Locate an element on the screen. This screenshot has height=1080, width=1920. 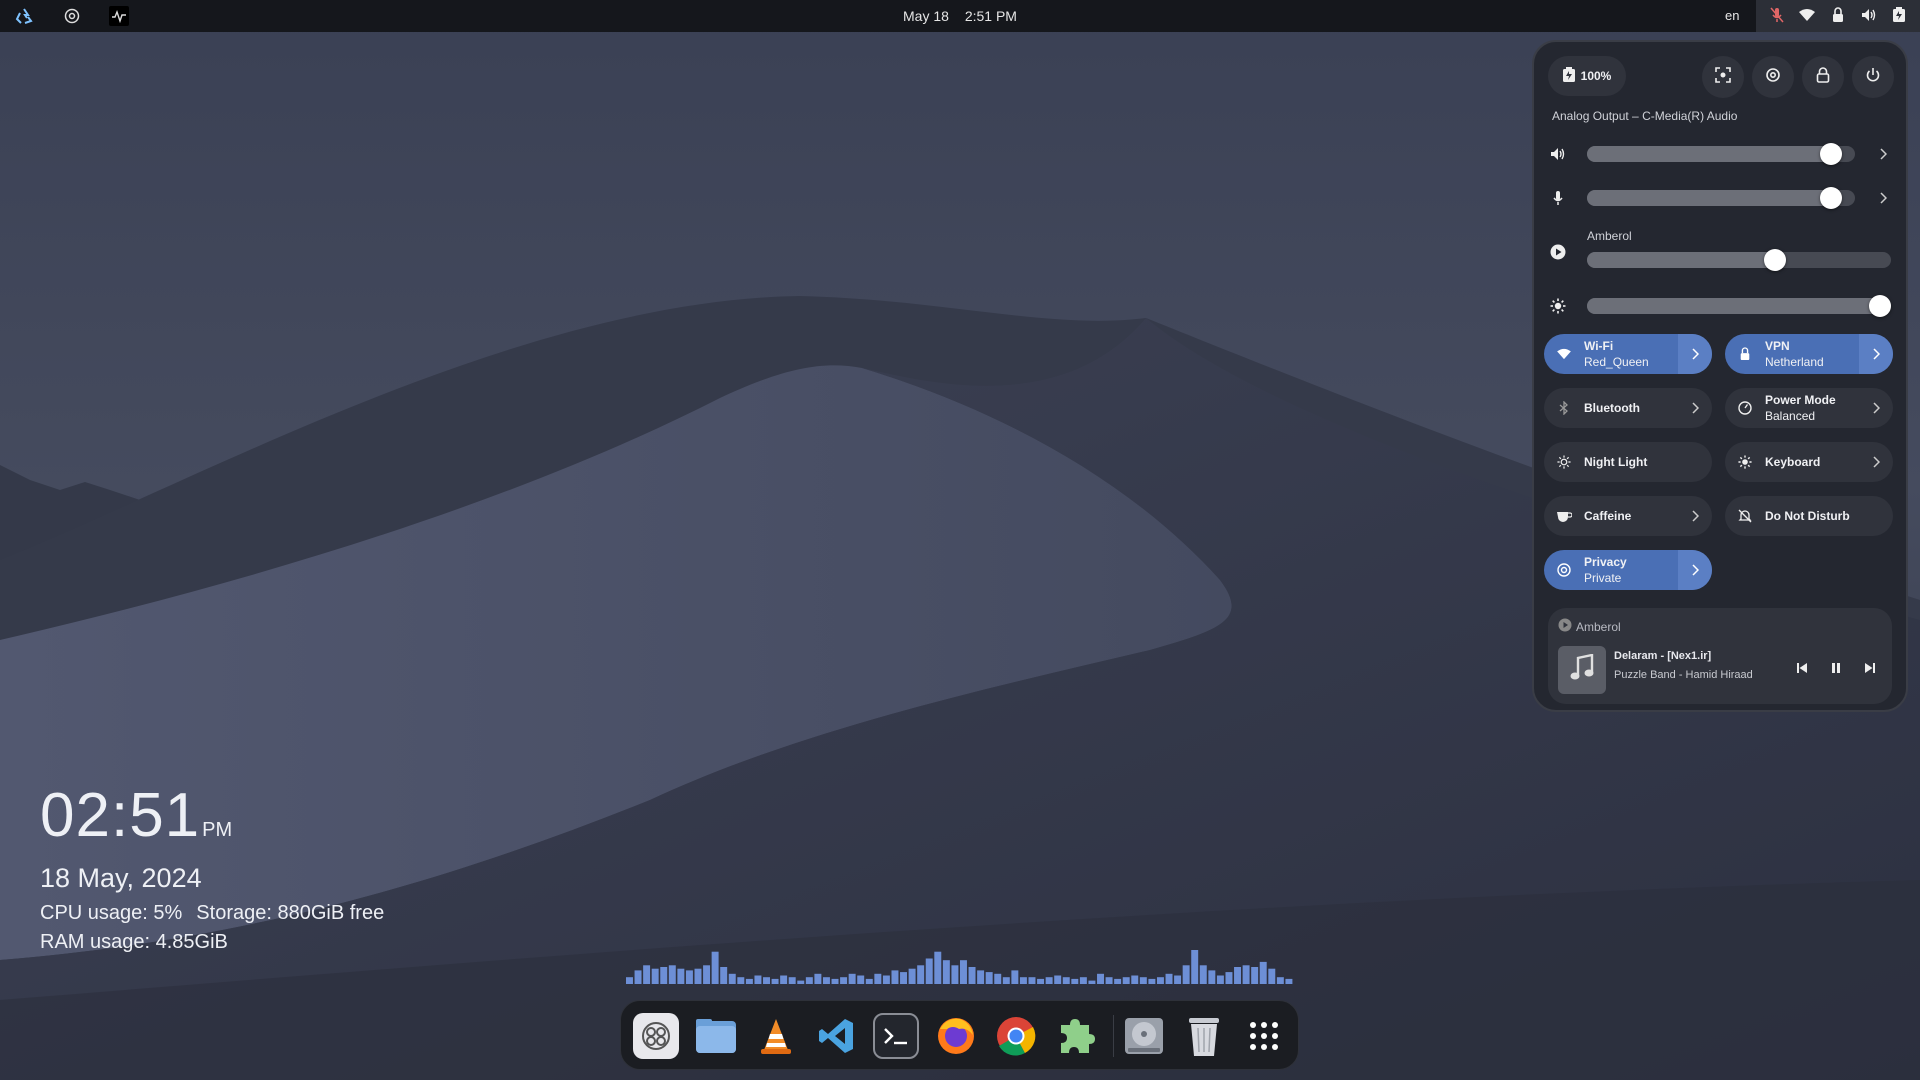
disk-icon is located at coordinates (1144, 1036).